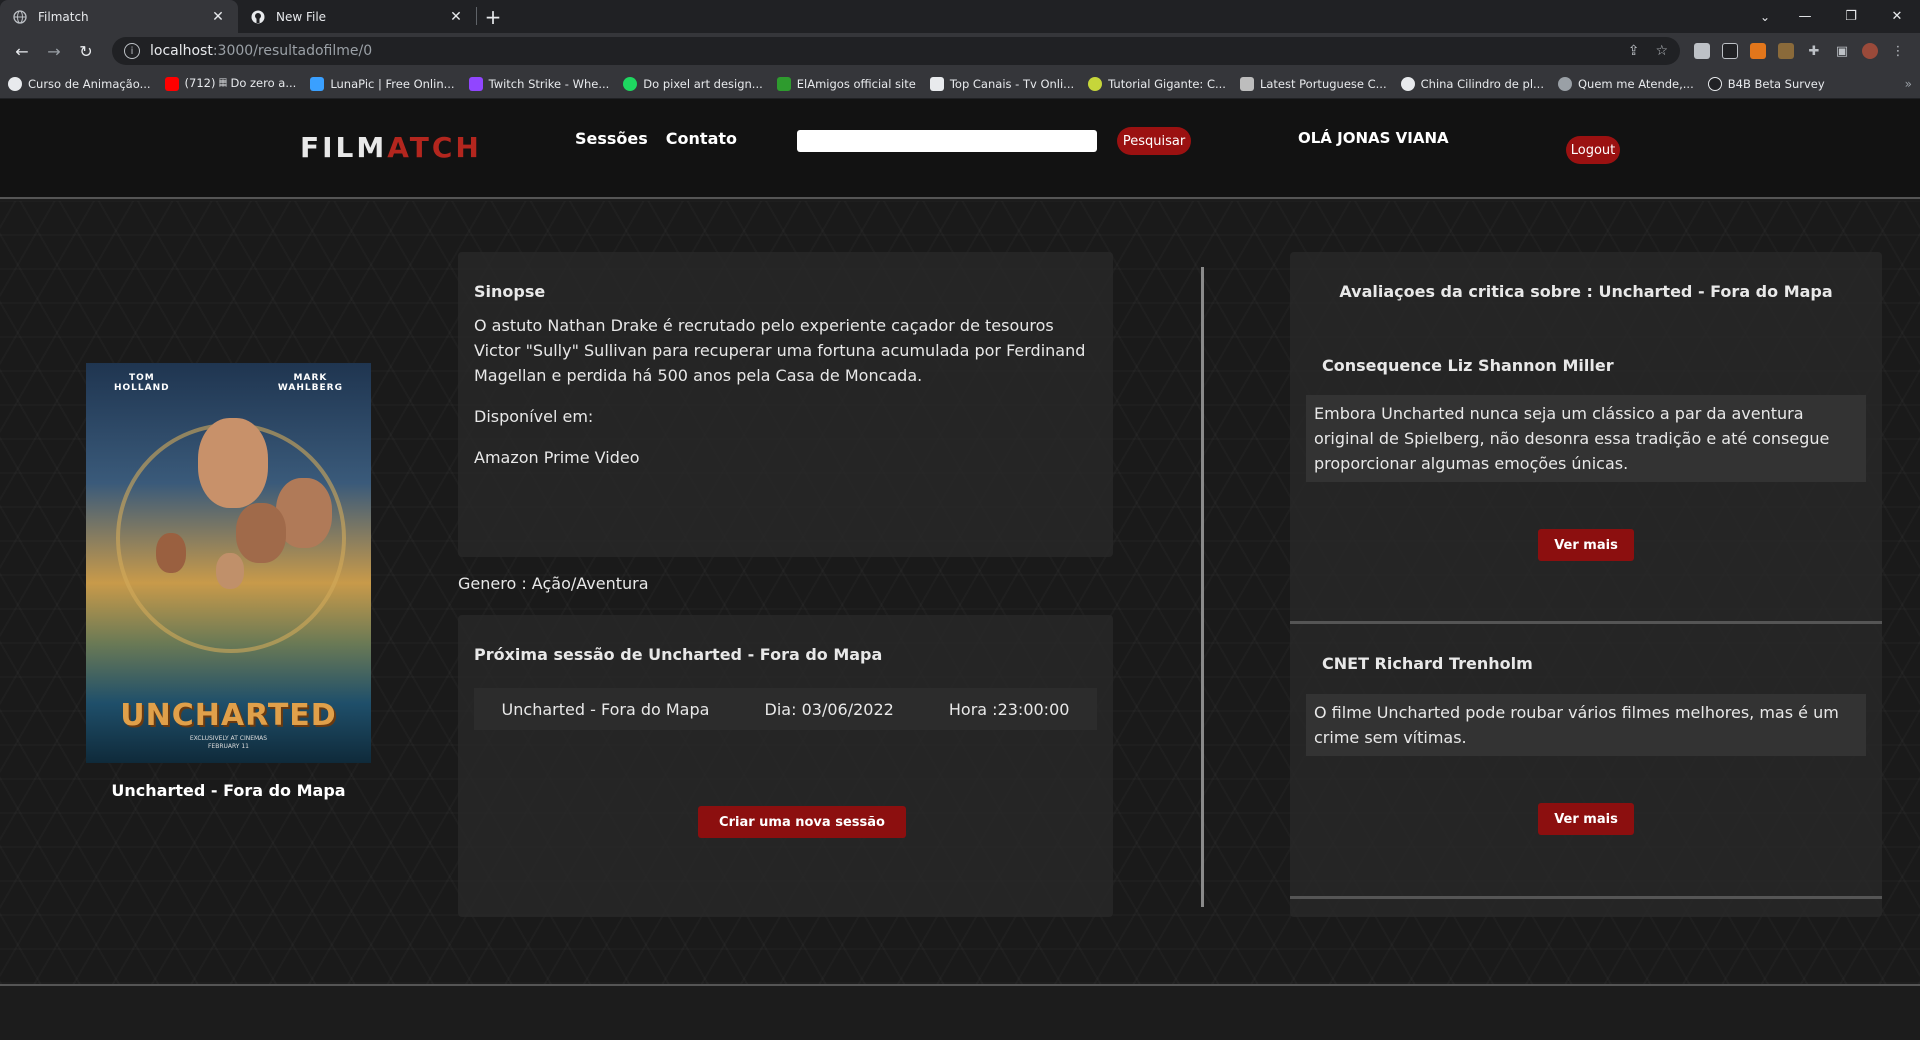  What do you see at coordinates (1009, 709) in the screenshot?
I see `session-time: Hora :23:00:00` at bounding box center [1009, 709].